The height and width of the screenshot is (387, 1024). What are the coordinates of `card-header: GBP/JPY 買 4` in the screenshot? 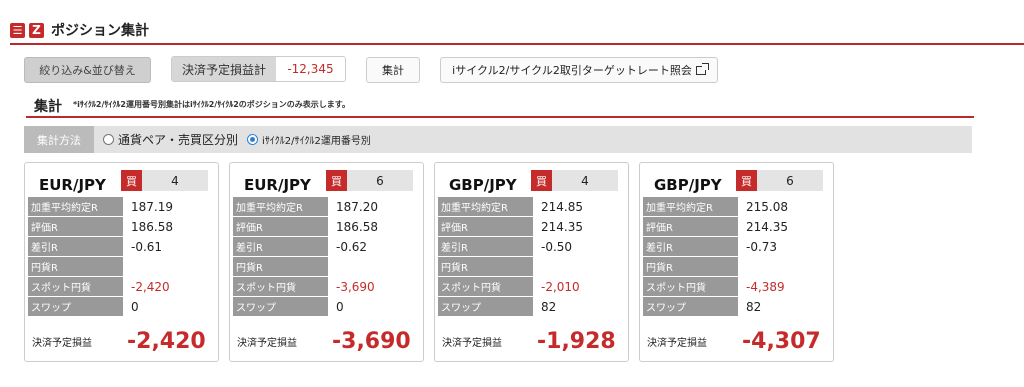 It's located at (531, 180).